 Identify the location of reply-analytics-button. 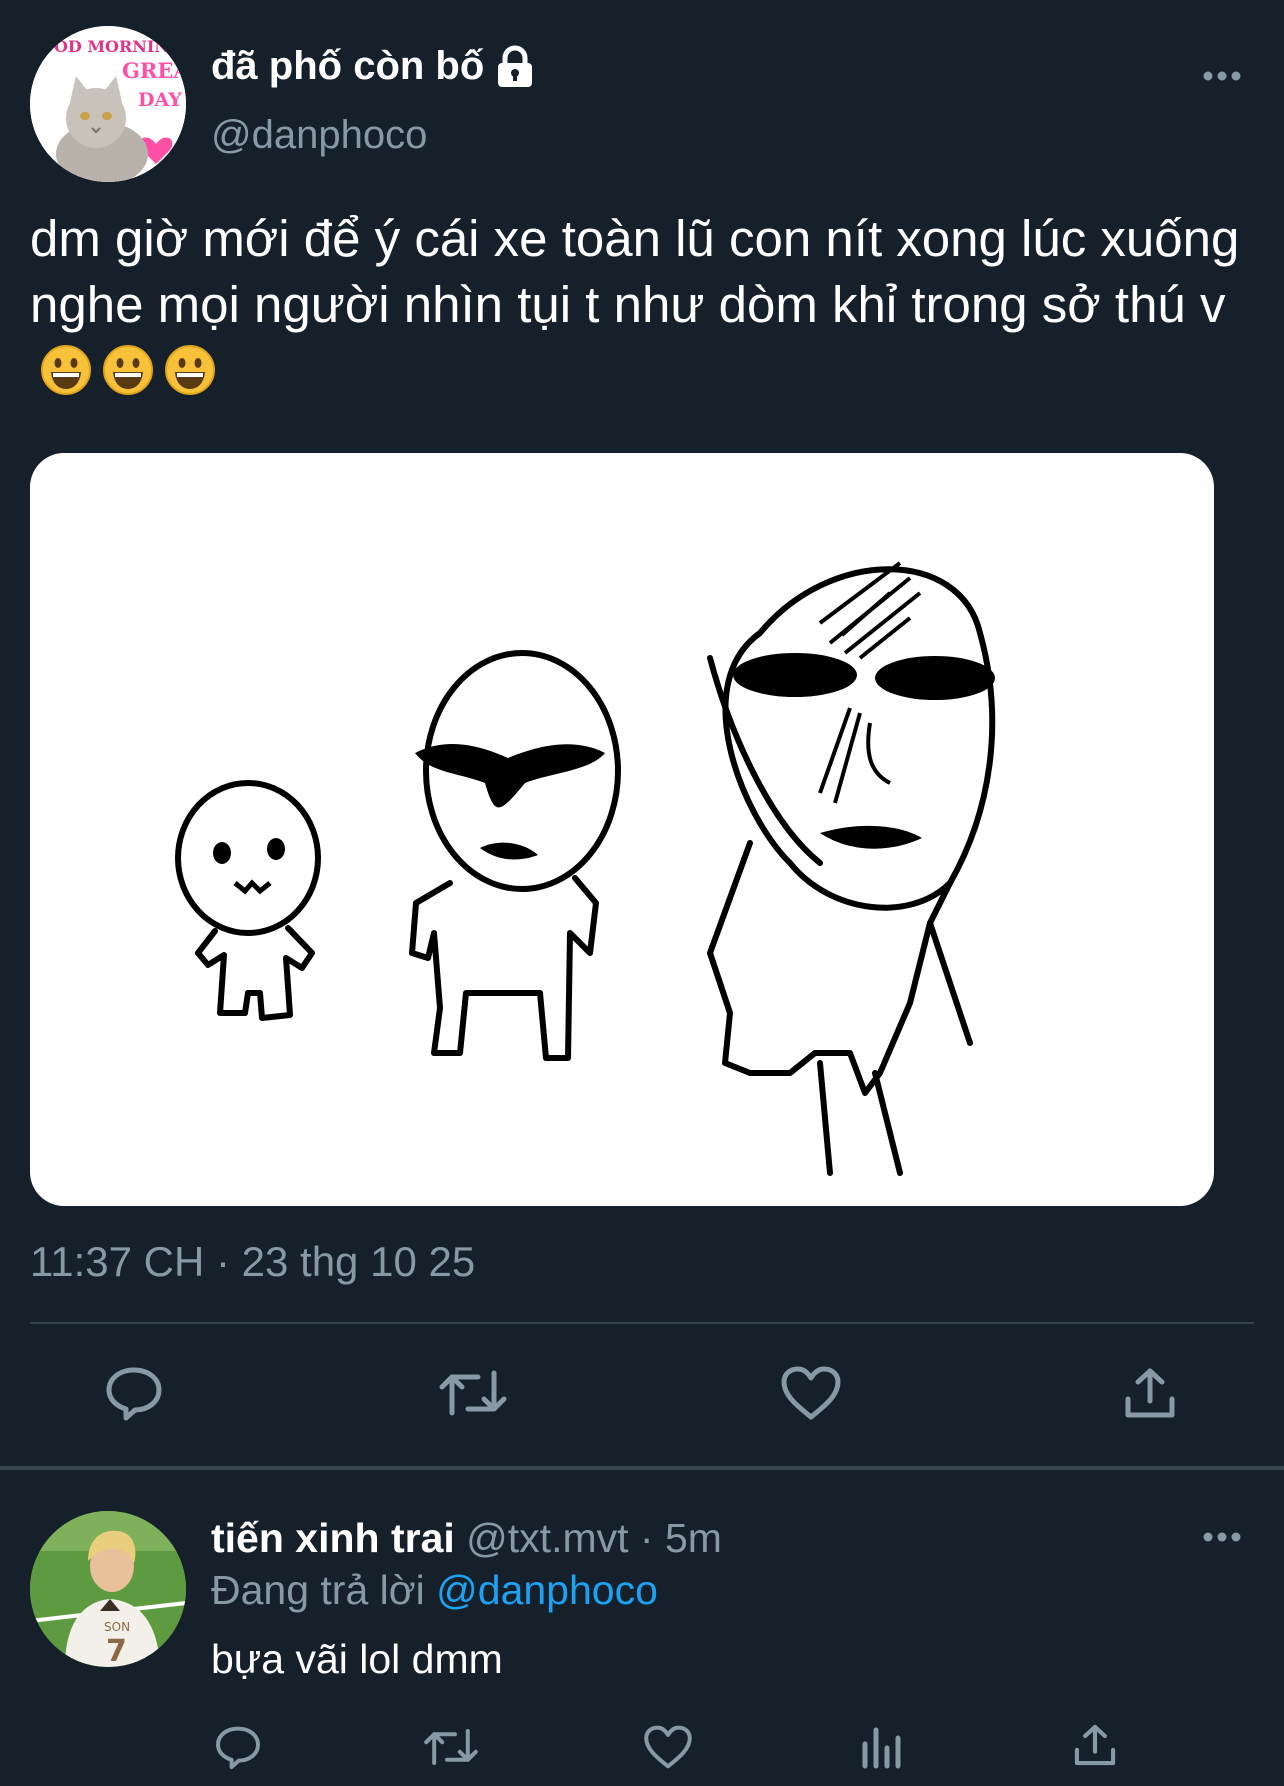
(882, 1747).